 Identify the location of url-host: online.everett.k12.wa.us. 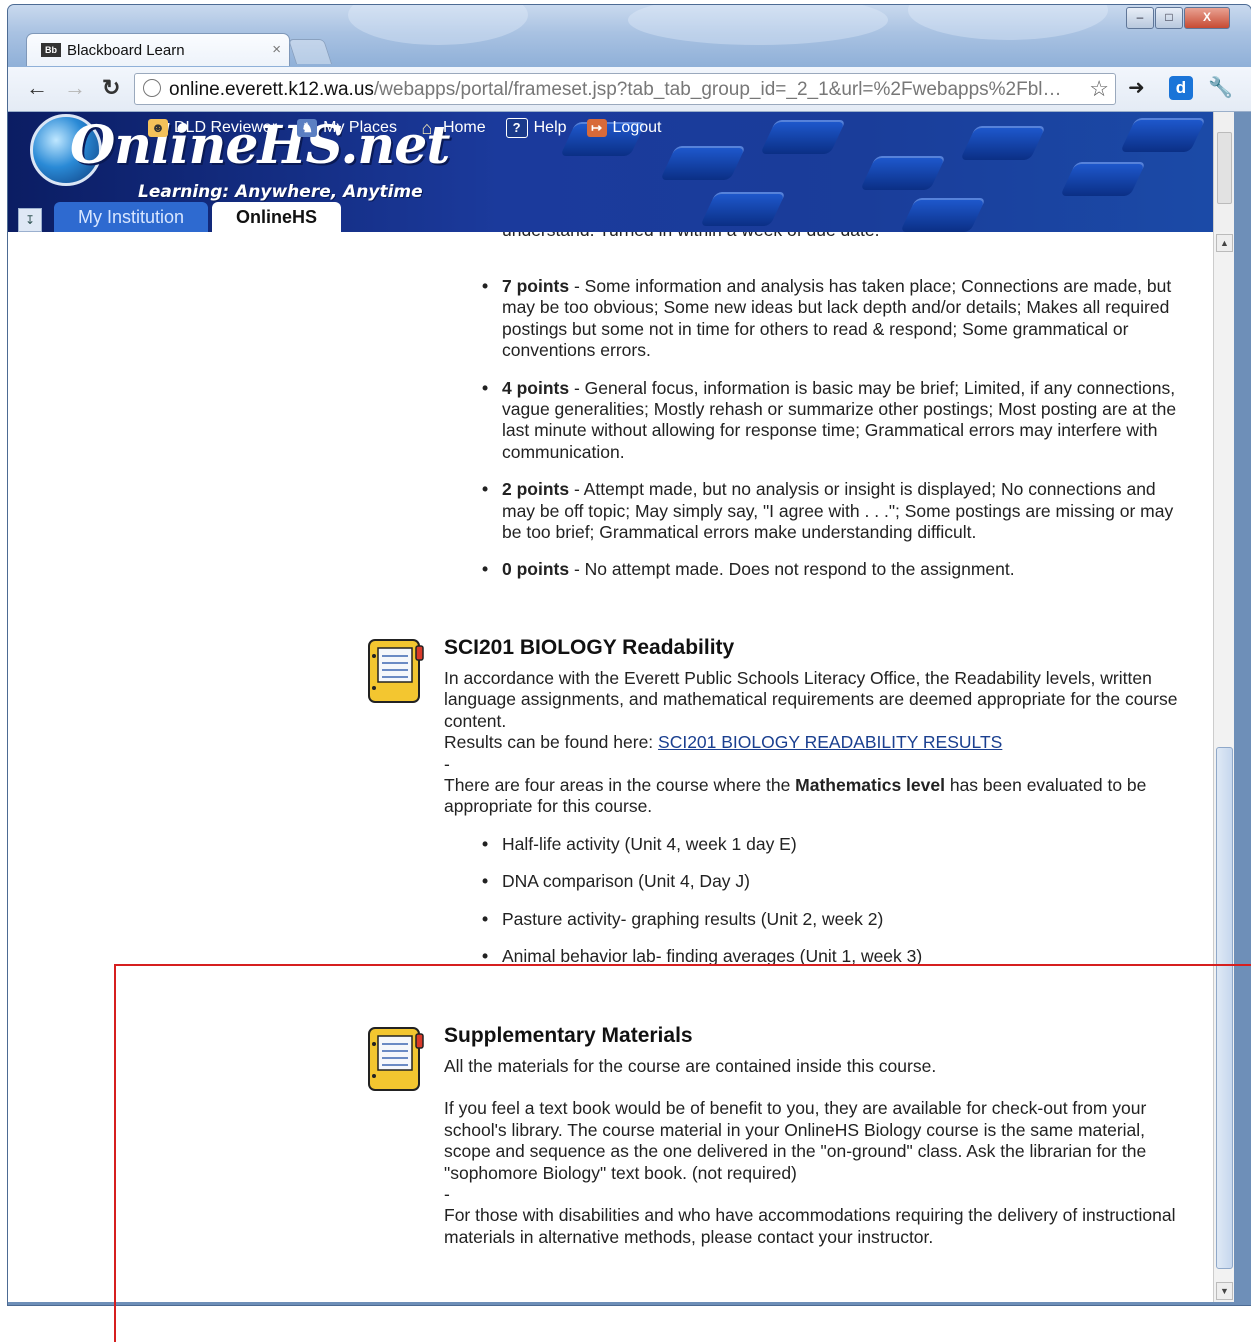
(271, 89).